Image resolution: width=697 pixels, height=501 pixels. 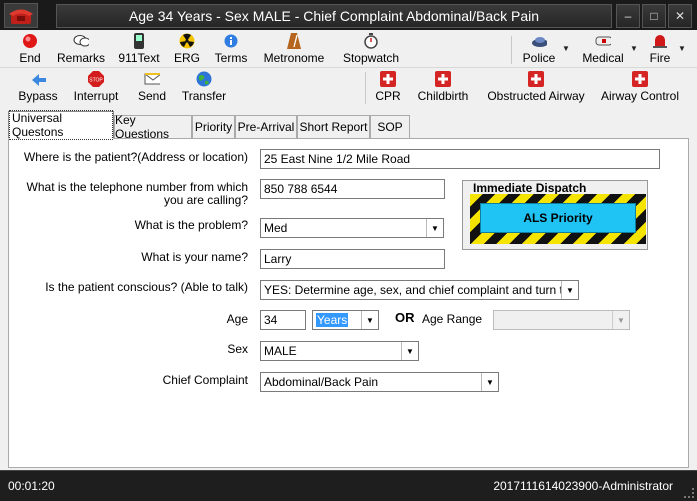 What do you see at coordinates (96, 88) in the screenshot?
I see `interrupt-button: STOP Interrupt` at bounding box center [96, 88].